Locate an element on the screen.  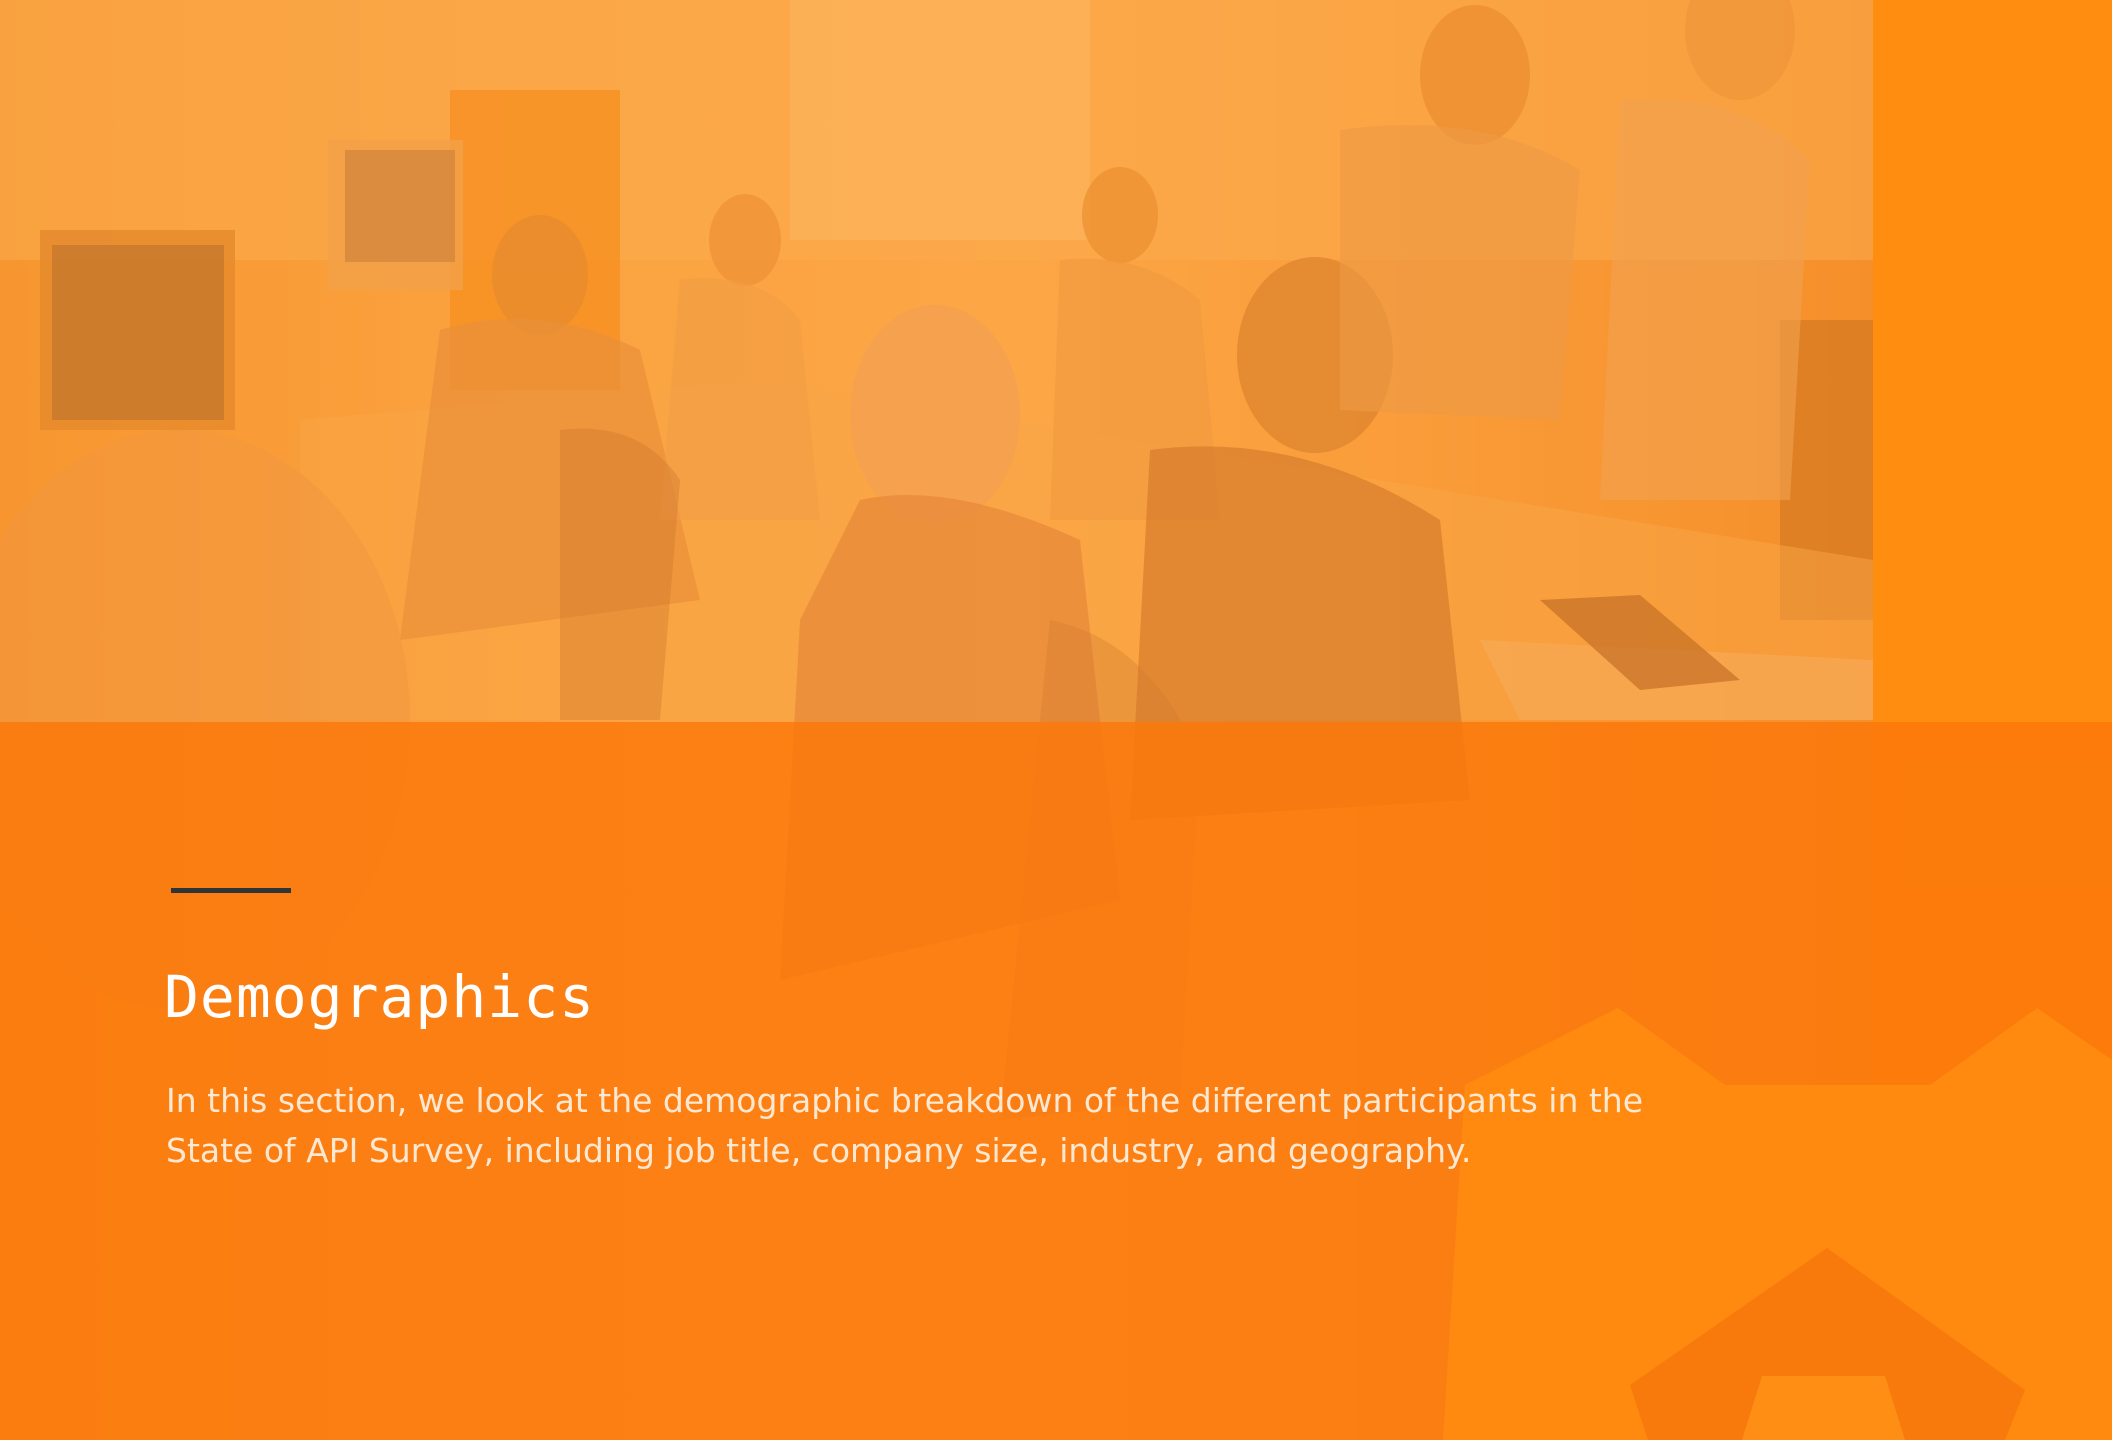
hexagon-decoration is located at coordinates (1777, 1224).